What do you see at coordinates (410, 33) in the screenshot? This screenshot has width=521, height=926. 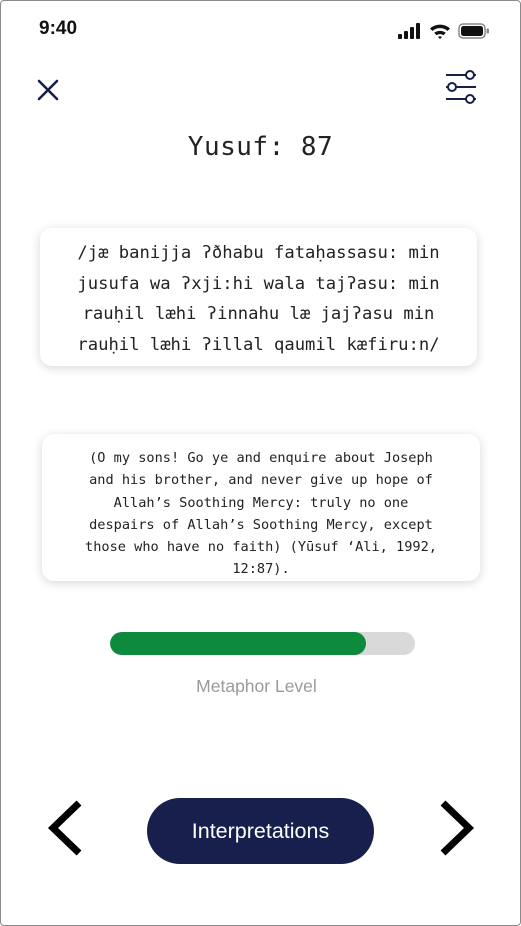 I see `cellular-signal-icon` at bounding box center [410, 33].